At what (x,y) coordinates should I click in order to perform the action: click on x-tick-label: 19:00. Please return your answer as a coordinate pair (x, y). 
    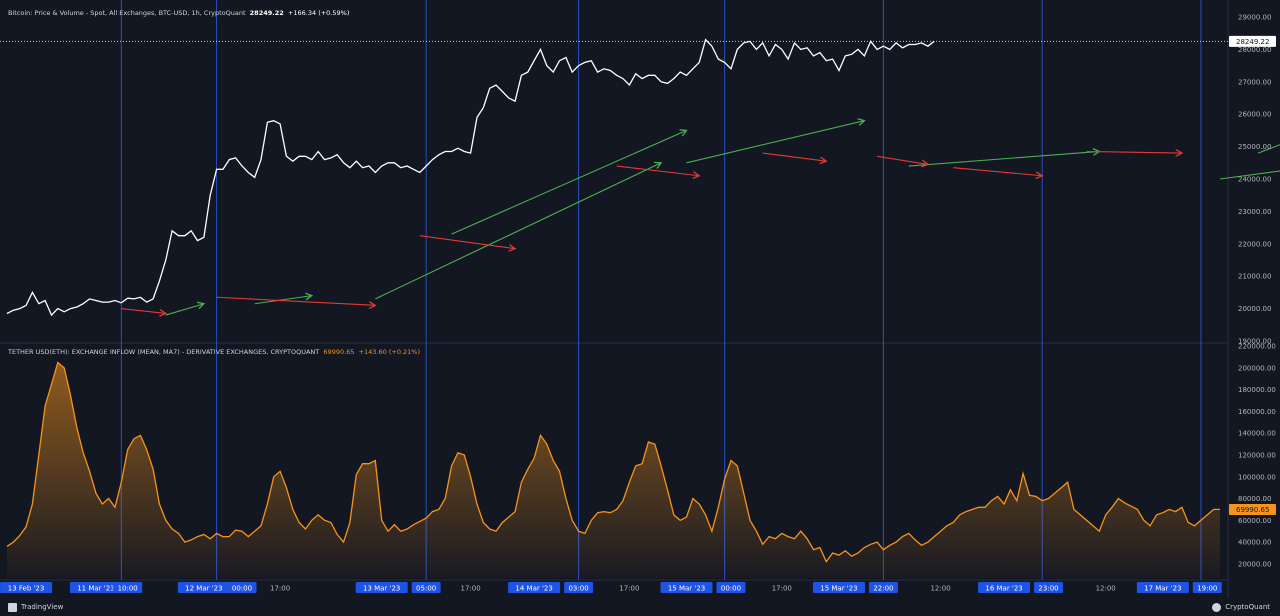
    Looking at the image, I should click on (1207, 589).